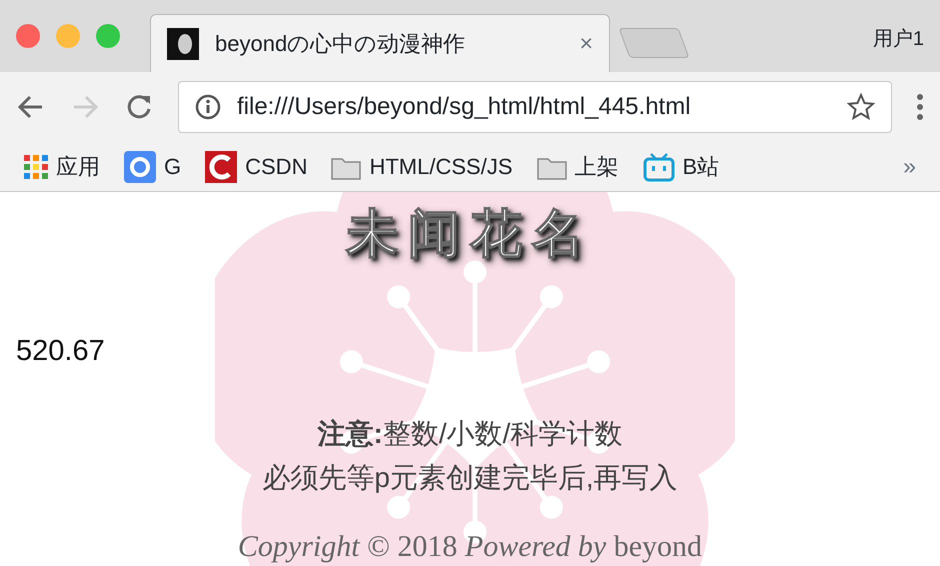 The width and height of the screenshot is (940, 566). Describe the element at coordinates (208, 107) in the screenshot. I see `info-icon` at that location.